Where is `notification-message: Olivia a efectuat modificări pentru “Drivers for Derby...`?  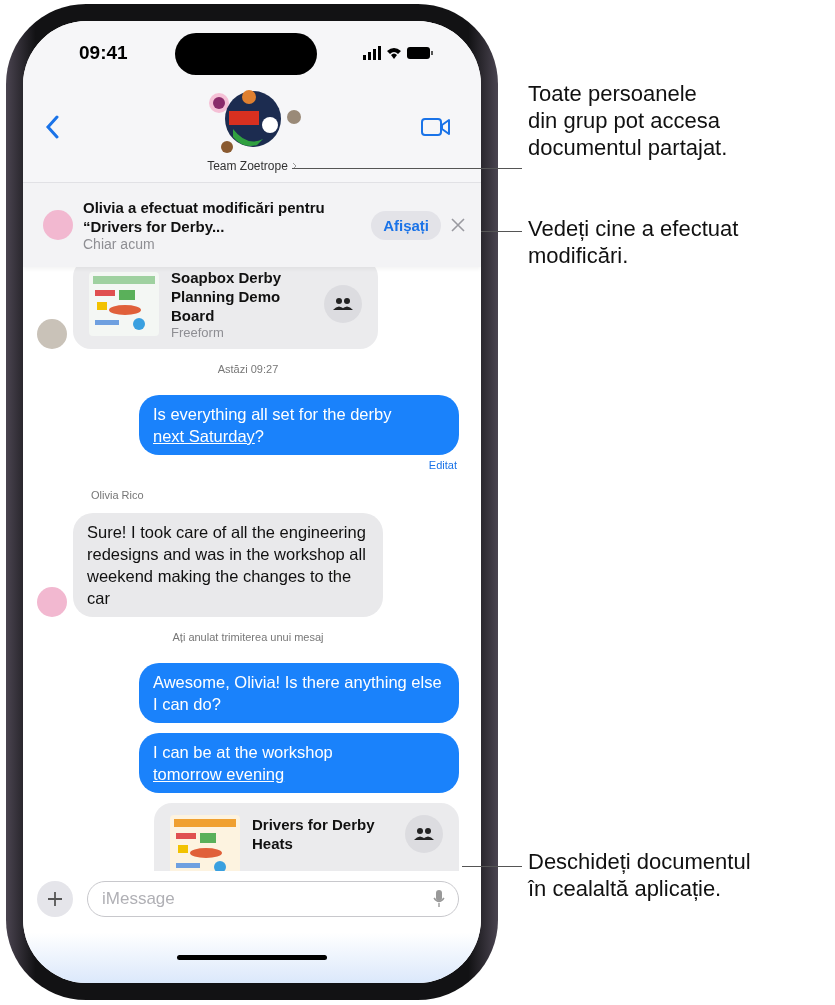
notification-message: Olivia a efectuat modificări pentru “Drivers for Derby... is located at coordinates (204, 217).